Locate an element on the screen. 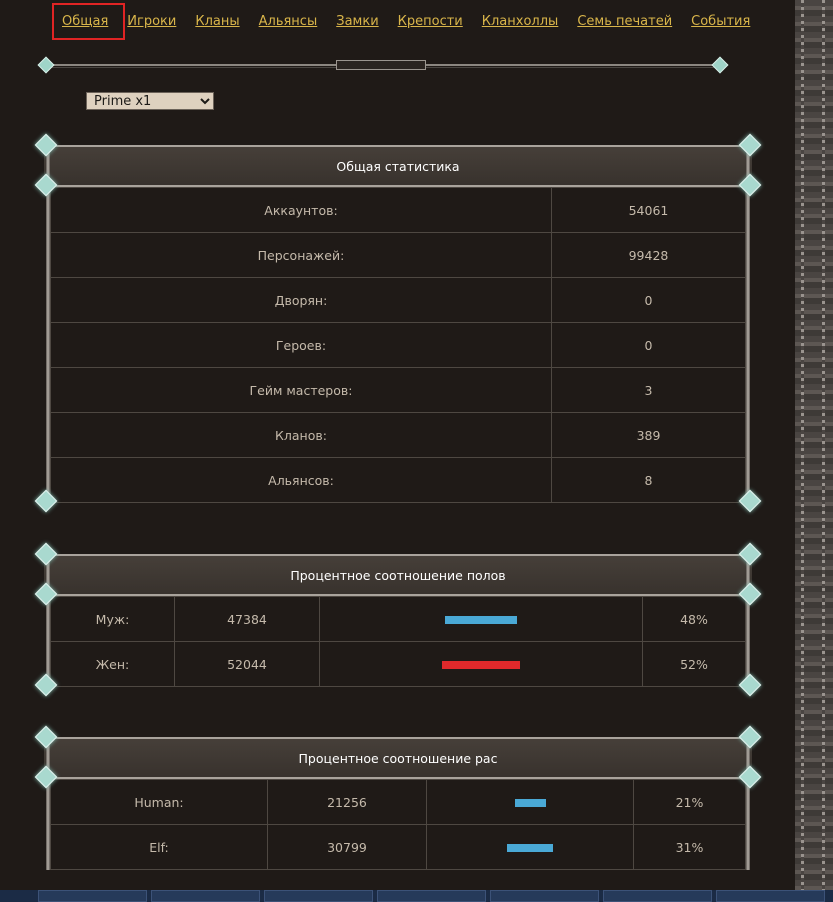  nav-seven-signs: Семь печатей is located at coordinates (624, 22).